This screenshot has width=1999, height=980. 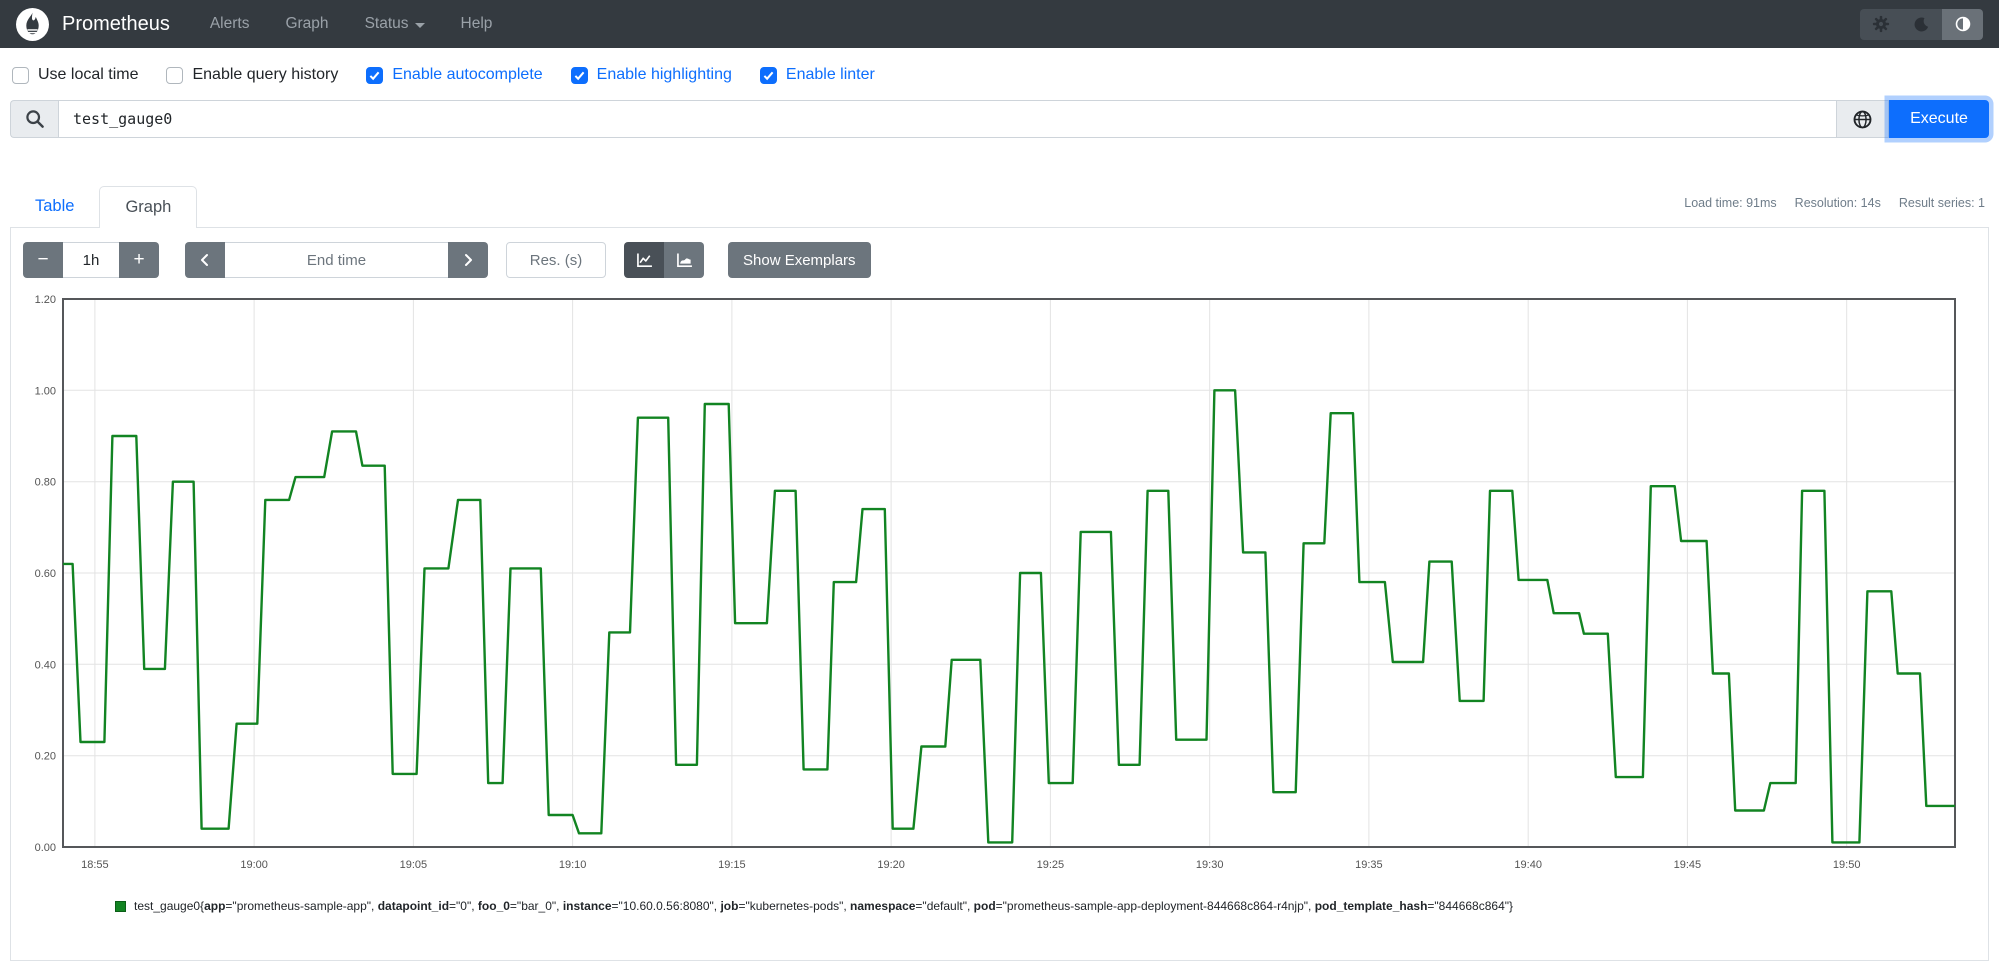 I want to click on svg-text: 0.80, so click(x=45, y=483).